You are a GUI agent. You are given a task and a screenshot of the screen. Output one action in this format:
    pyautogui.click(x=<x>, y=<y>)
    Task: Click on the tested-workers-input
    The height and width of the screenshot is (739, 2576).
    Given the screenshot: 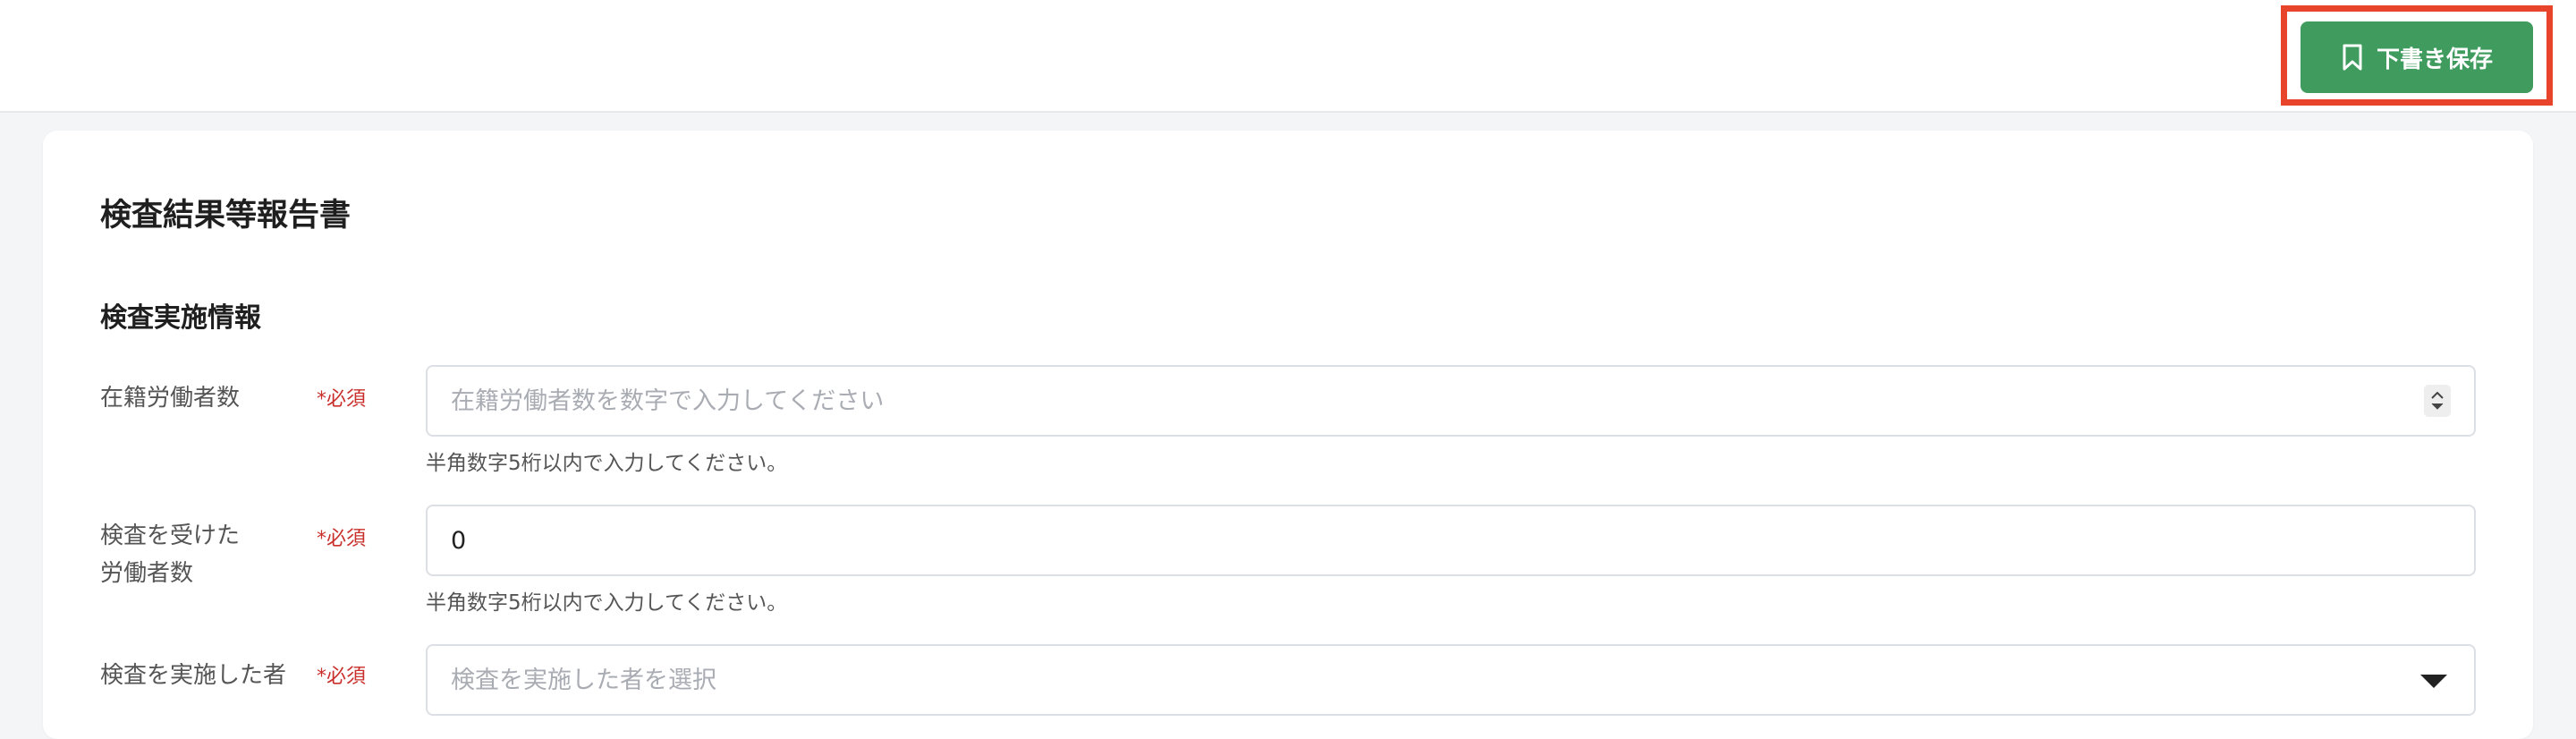 What is the action you would take?
    pyautogui.click(x=1451, y=540)
    